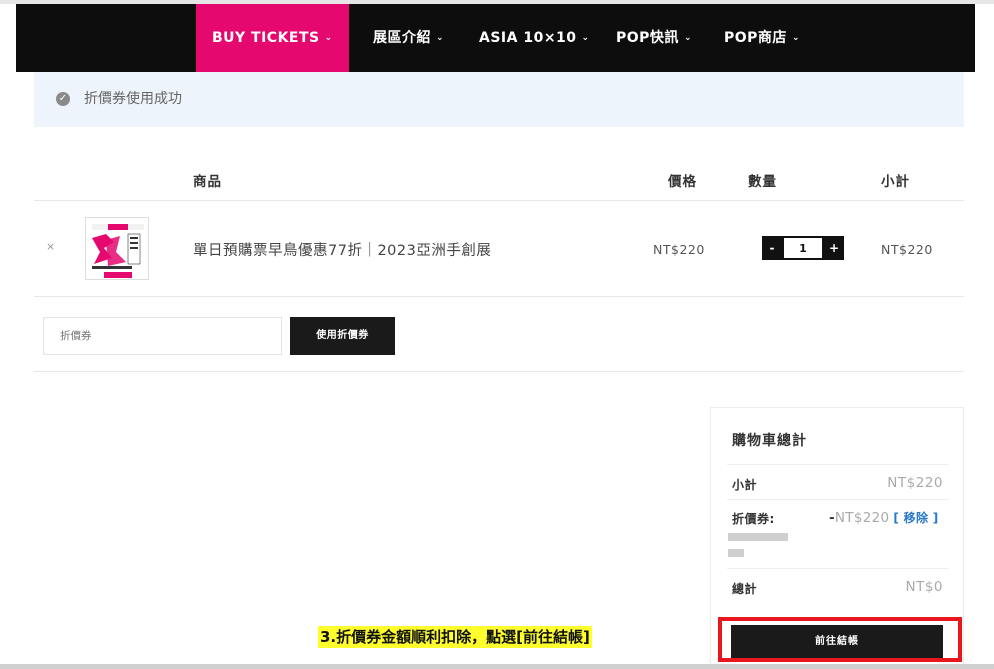  Describe the element at coordinates (133, 99) in the screenshot. I see `notice-text: 折價券使用成功` at that location.